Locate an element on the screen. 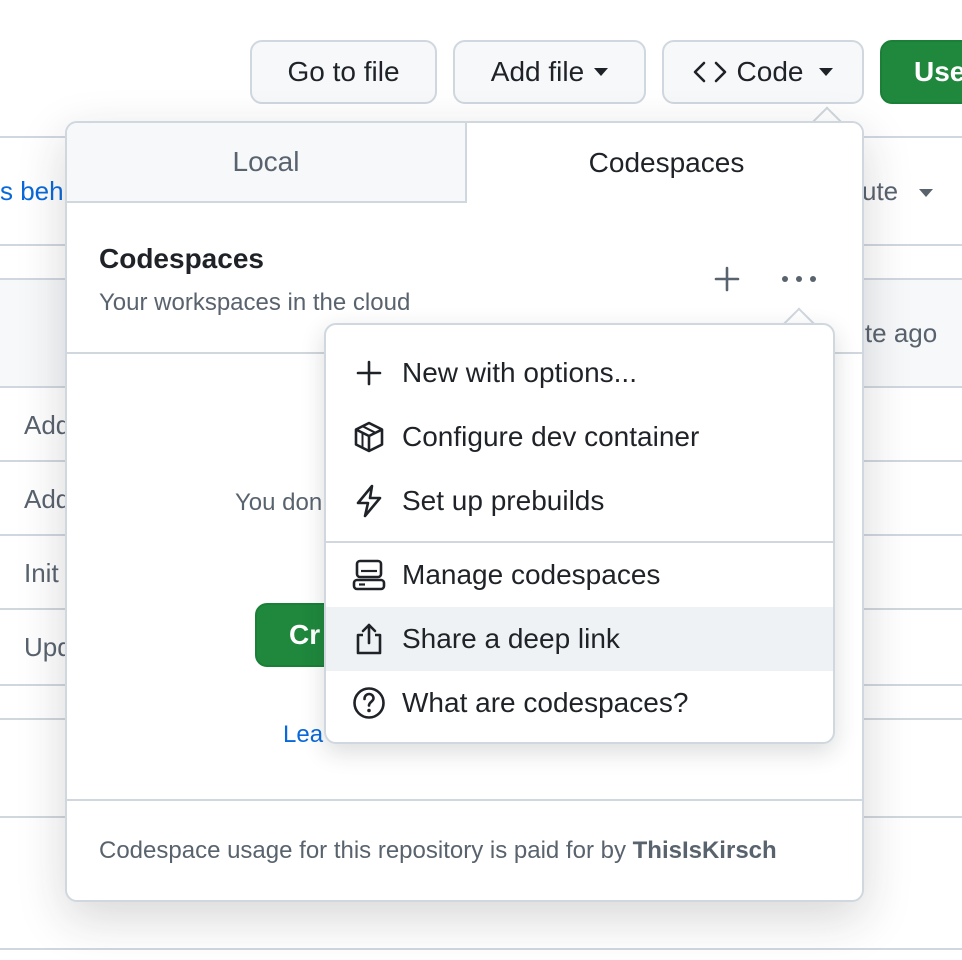 This screenshot has height=960, width=962. menu-item-label: Share a deep link is located at coordinates (511, 639).